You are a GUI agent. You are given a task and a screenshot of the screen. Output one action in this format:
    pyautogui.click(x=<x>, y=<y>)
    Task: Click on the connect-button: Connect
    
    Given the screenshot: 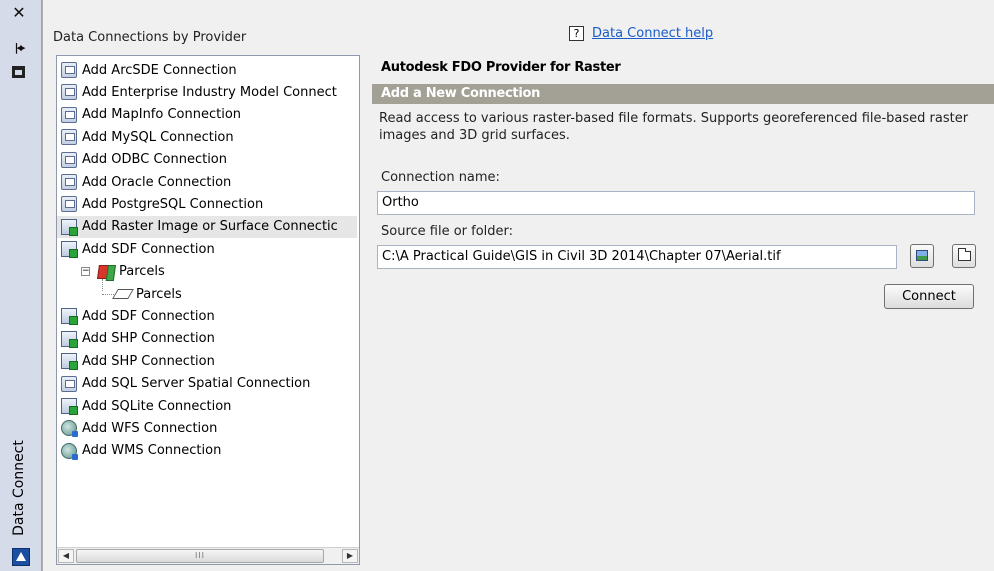 What is the action you would take?
    pyautogui.click(x=929, y=296)
    